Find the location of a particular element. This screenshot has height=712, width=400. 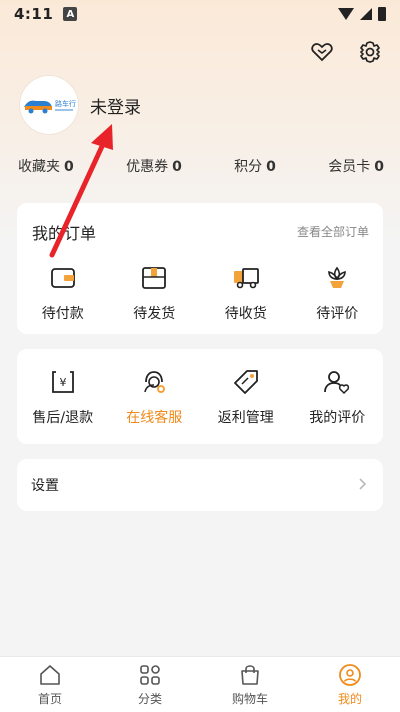

favorite-heart-icon is located at coordinates (322, 52).